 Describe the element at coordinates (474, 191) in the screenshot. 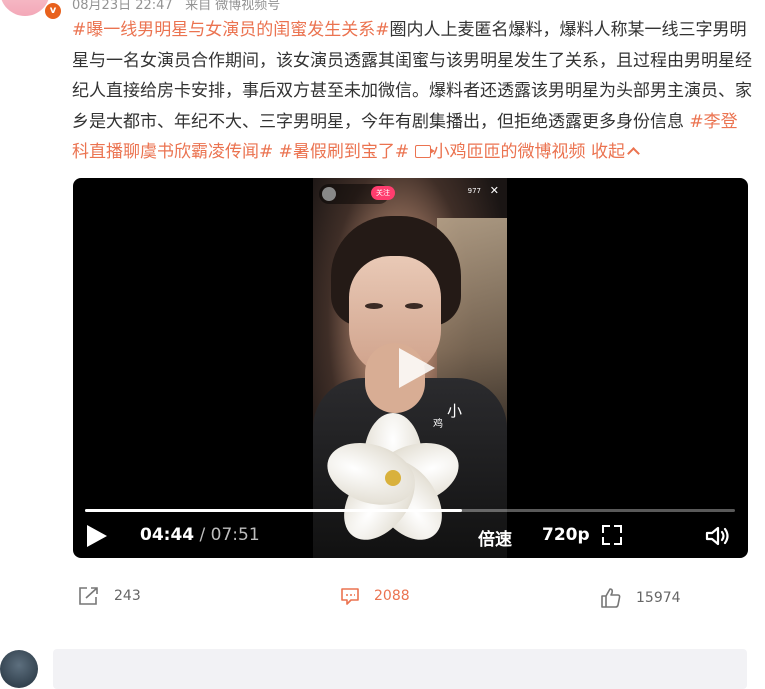

I see `live-viewers: 977` at that location.